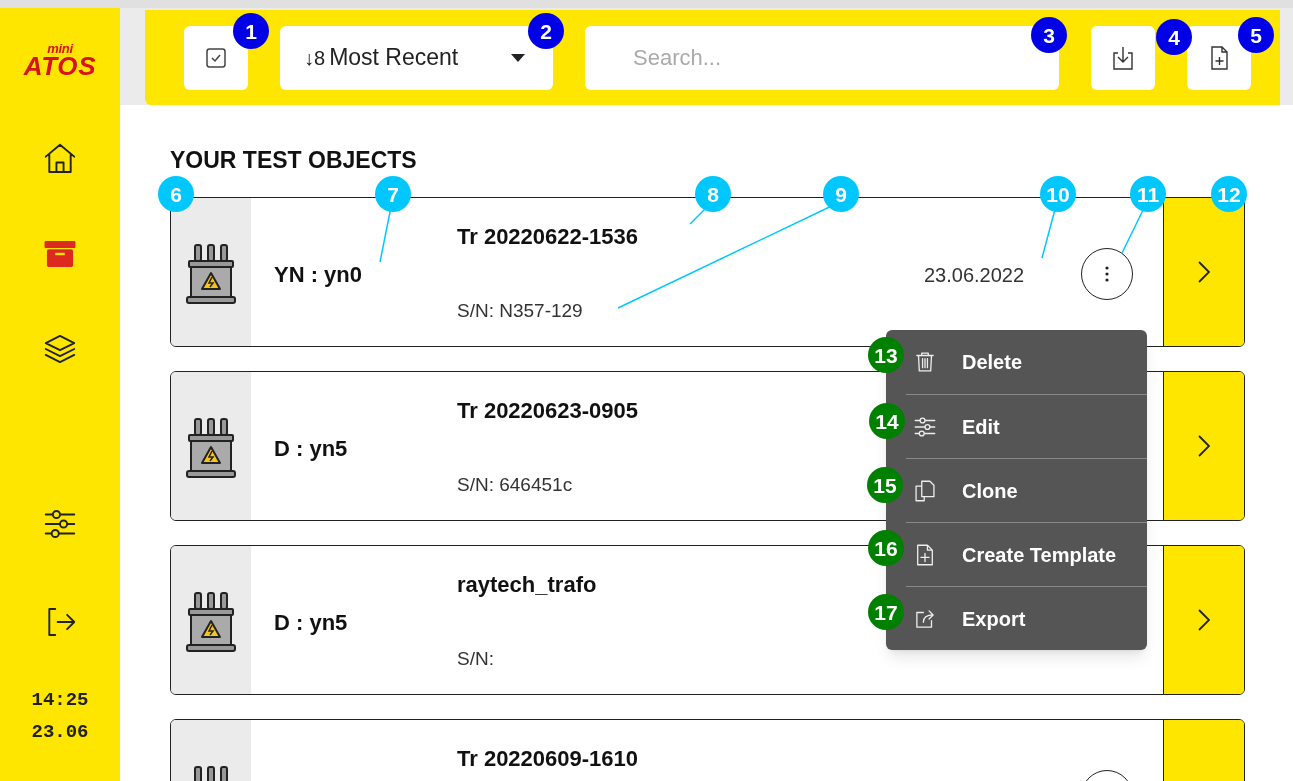 The height and width of the screenshot is (781, 1293). Describe the element at coordinates (713, 194) in the screenshot. I see `callout-number: 8` at that location.